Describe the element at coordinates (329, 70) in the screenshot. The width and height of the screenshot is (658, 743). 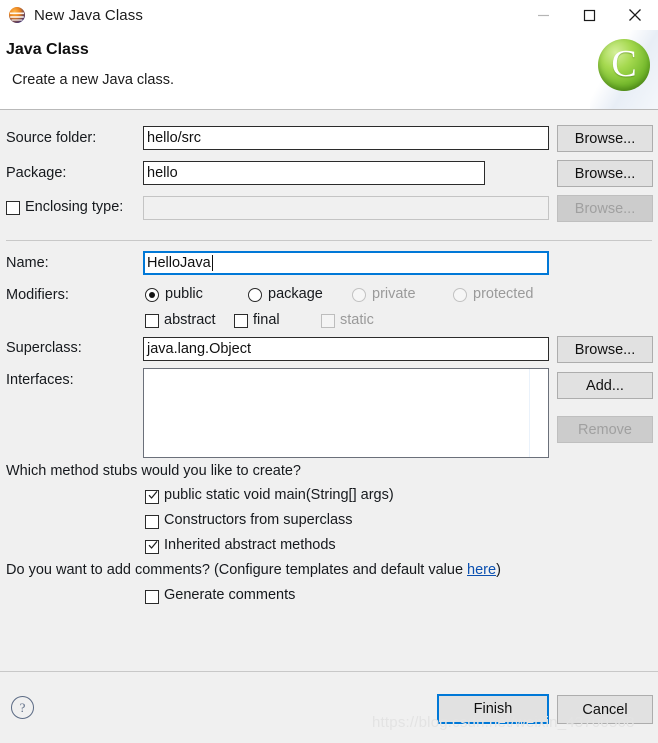
I see `dialog-header: Java Class Create a new Java class. C` at that location.